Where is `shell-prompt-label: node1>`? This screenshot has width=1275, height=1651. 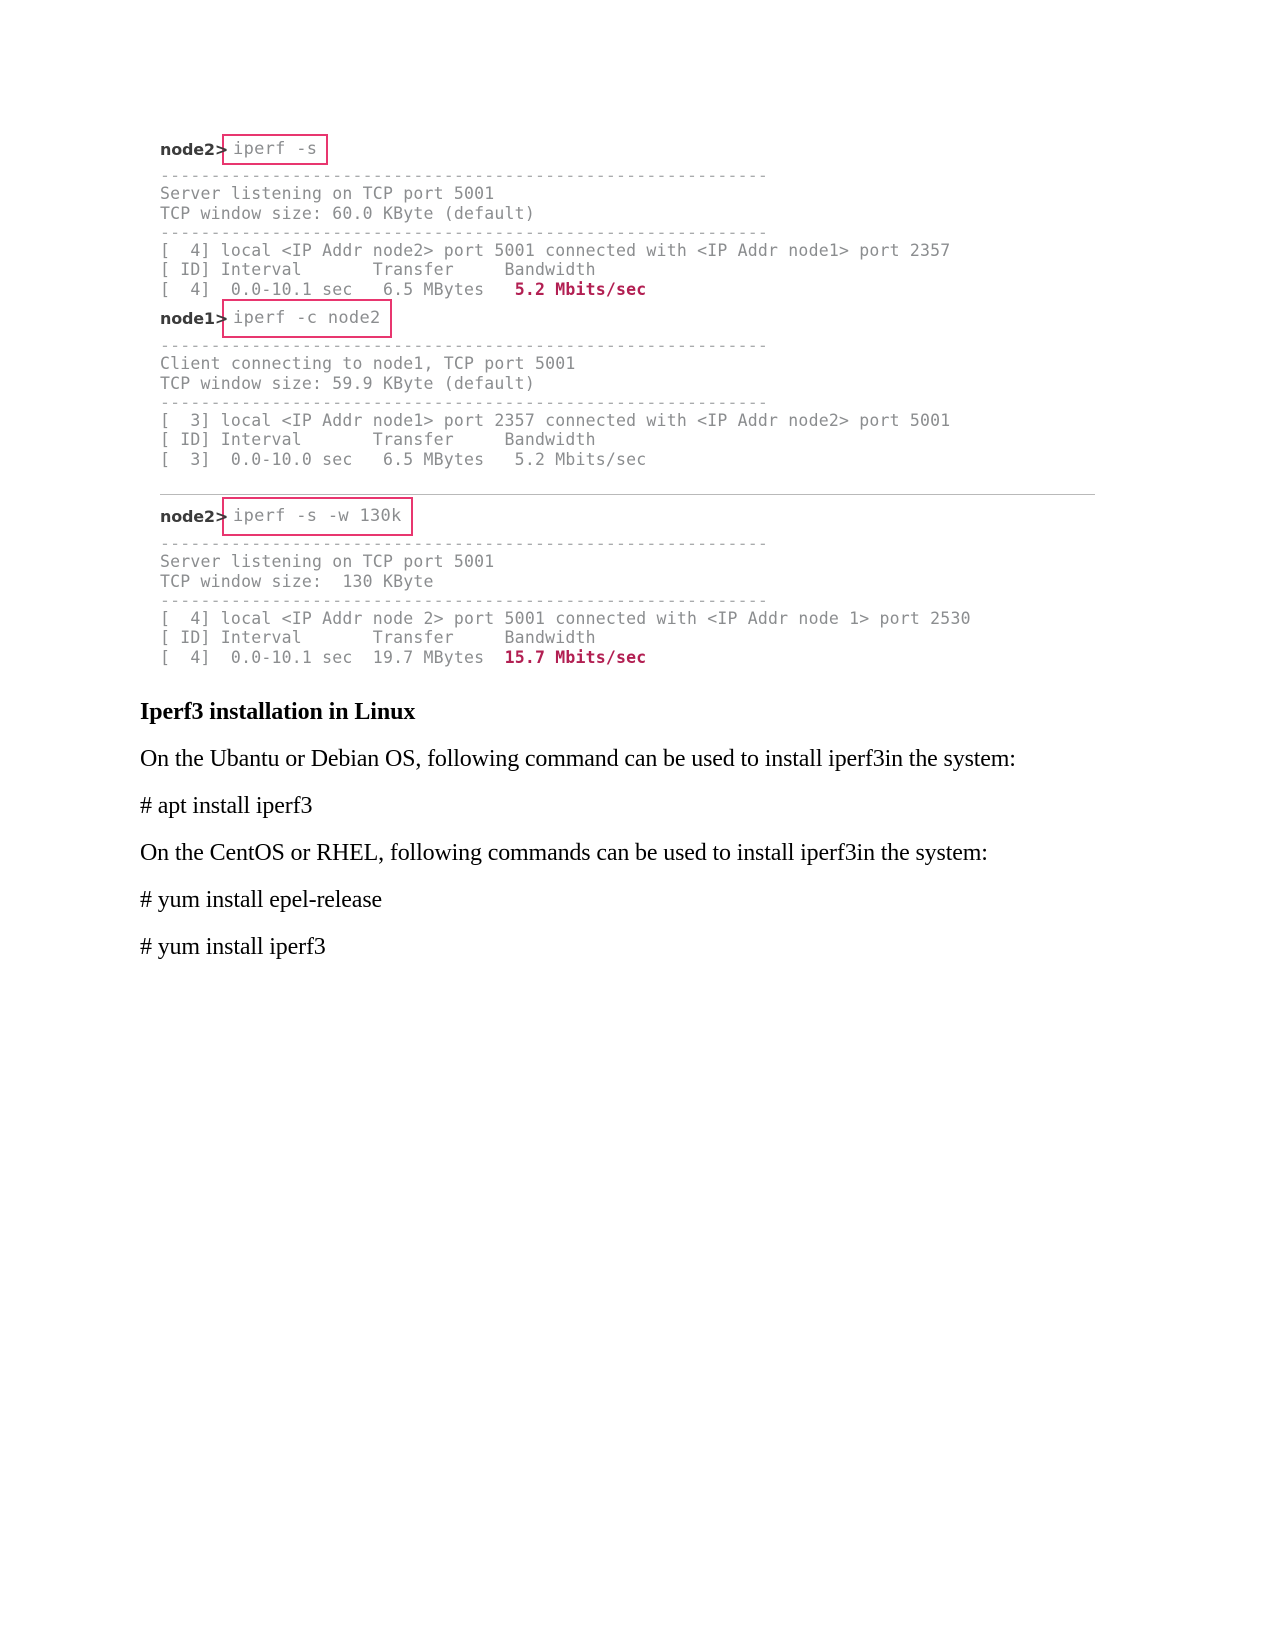
shell-prompt-label: node1> is located at coordinates (194, 319).